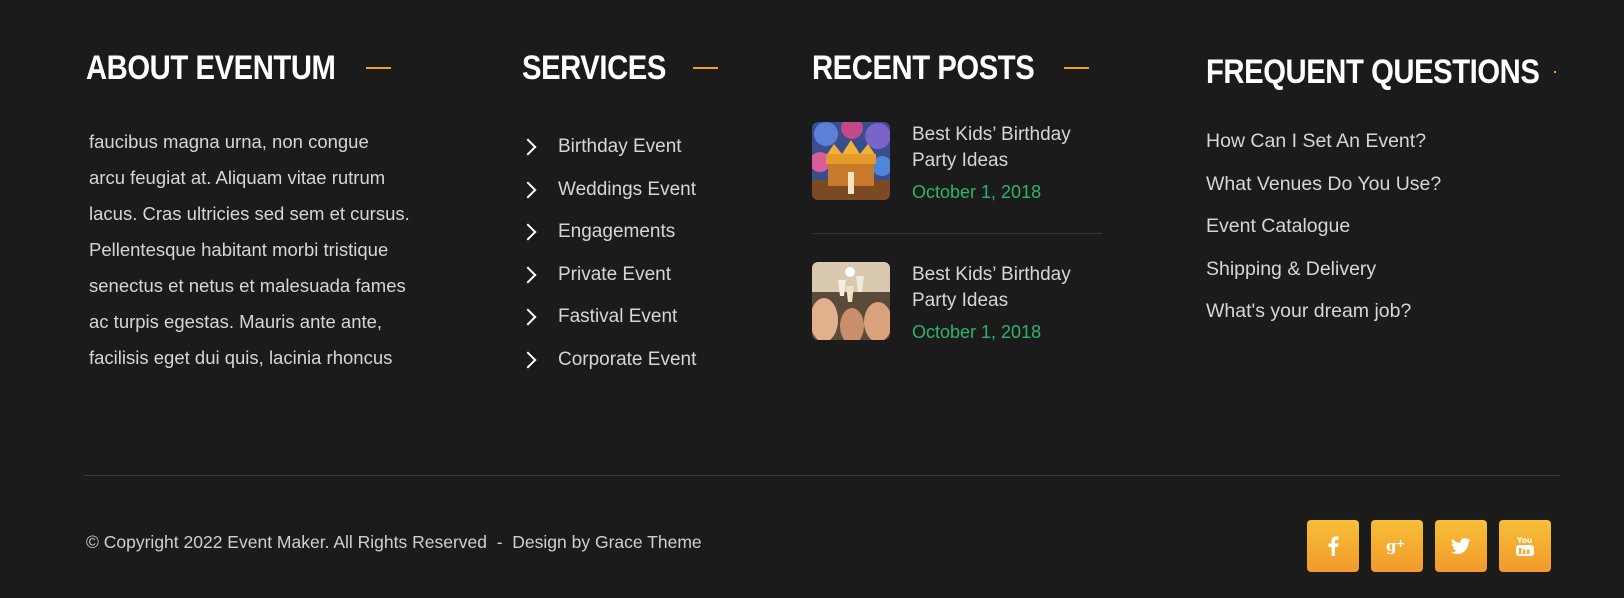 This screenshot has height=598, width=1624. I want to click on about-text-line: Pellentesque habitant morbi tristique, so click(239, 249).